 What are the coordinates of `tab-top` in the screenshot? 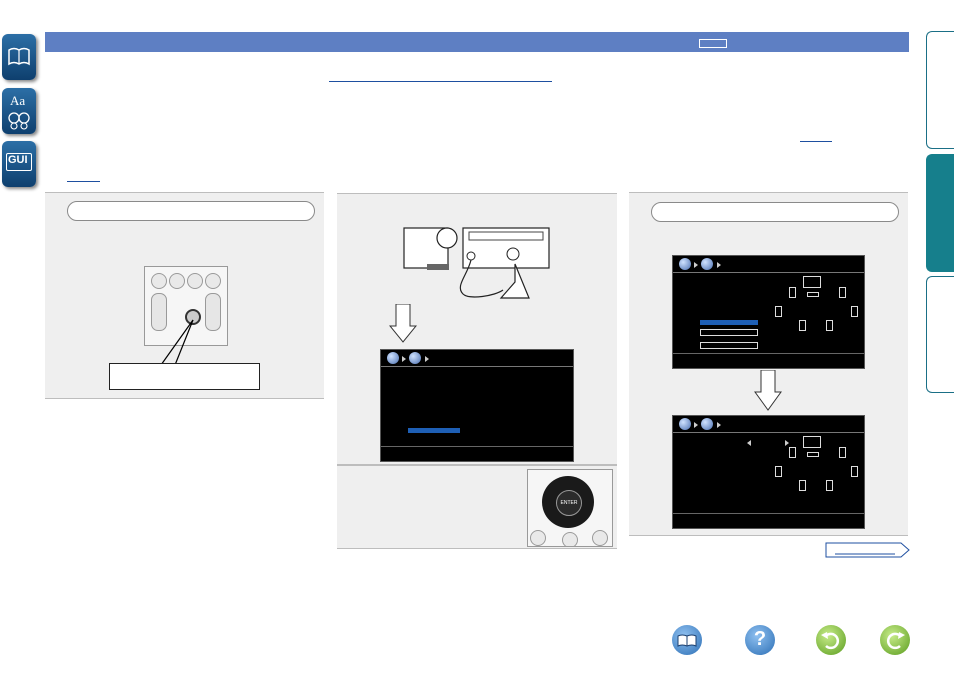 It's located at (940, 90).